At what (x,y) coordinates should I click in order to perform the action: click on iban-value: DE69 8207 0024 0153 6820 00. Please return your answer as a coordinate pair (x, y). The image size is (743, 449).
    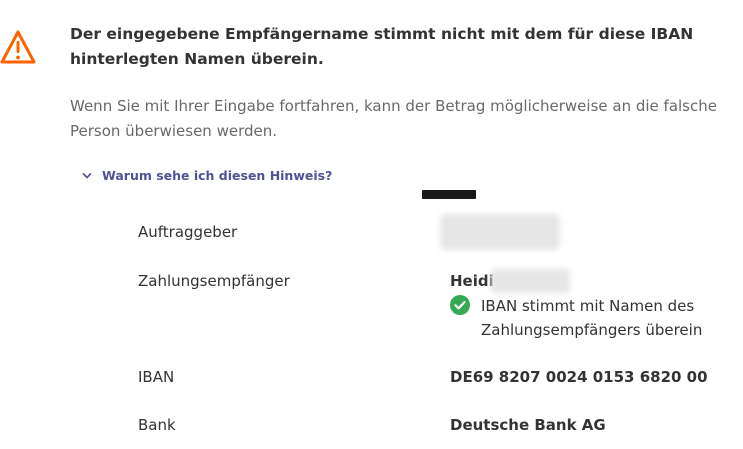
    Looking at the image, I should click on (579, 377).